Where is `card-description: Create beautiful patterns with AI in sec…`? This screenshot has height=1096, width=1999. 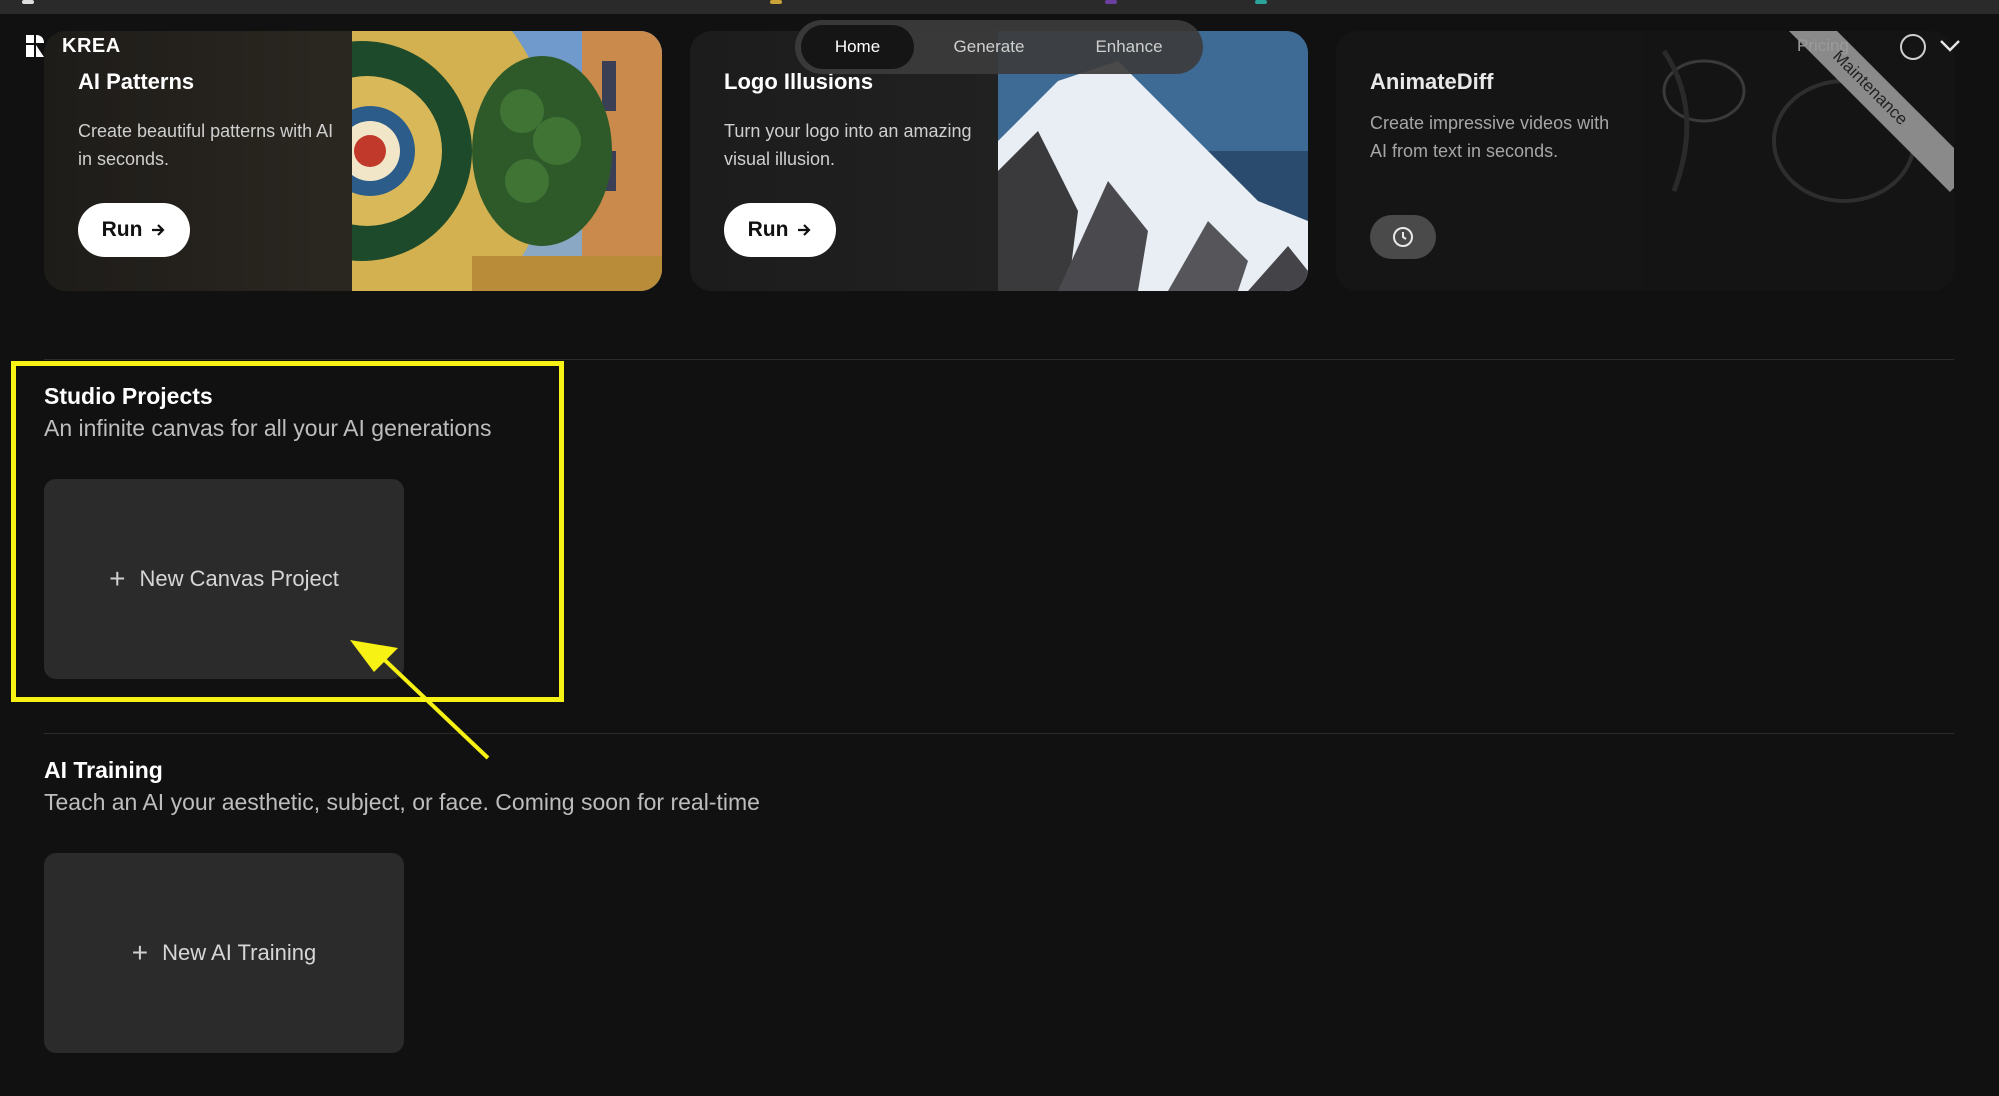 card-description: Create beautiful patterns with AI in sec… is located at coordinates (206, 145).